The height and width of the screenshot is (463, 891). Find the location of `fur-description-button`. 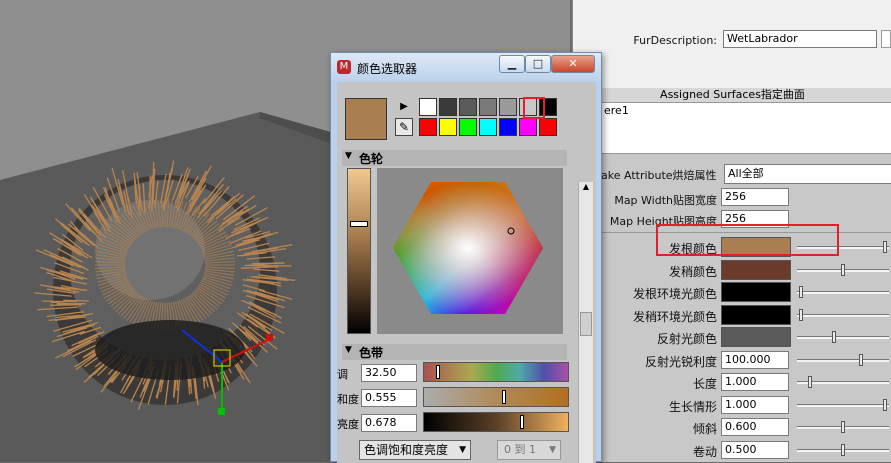

fur-description-button is located at coordinates (886, 39).